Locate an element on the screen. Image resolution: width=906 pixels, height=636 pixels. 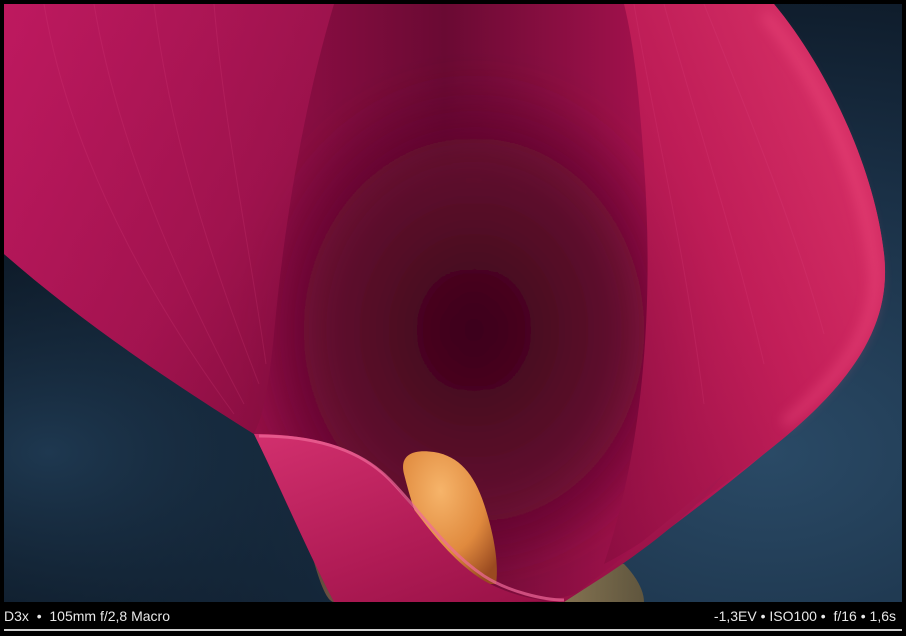
camera-model: D3x is located at coordinates (16, 616).